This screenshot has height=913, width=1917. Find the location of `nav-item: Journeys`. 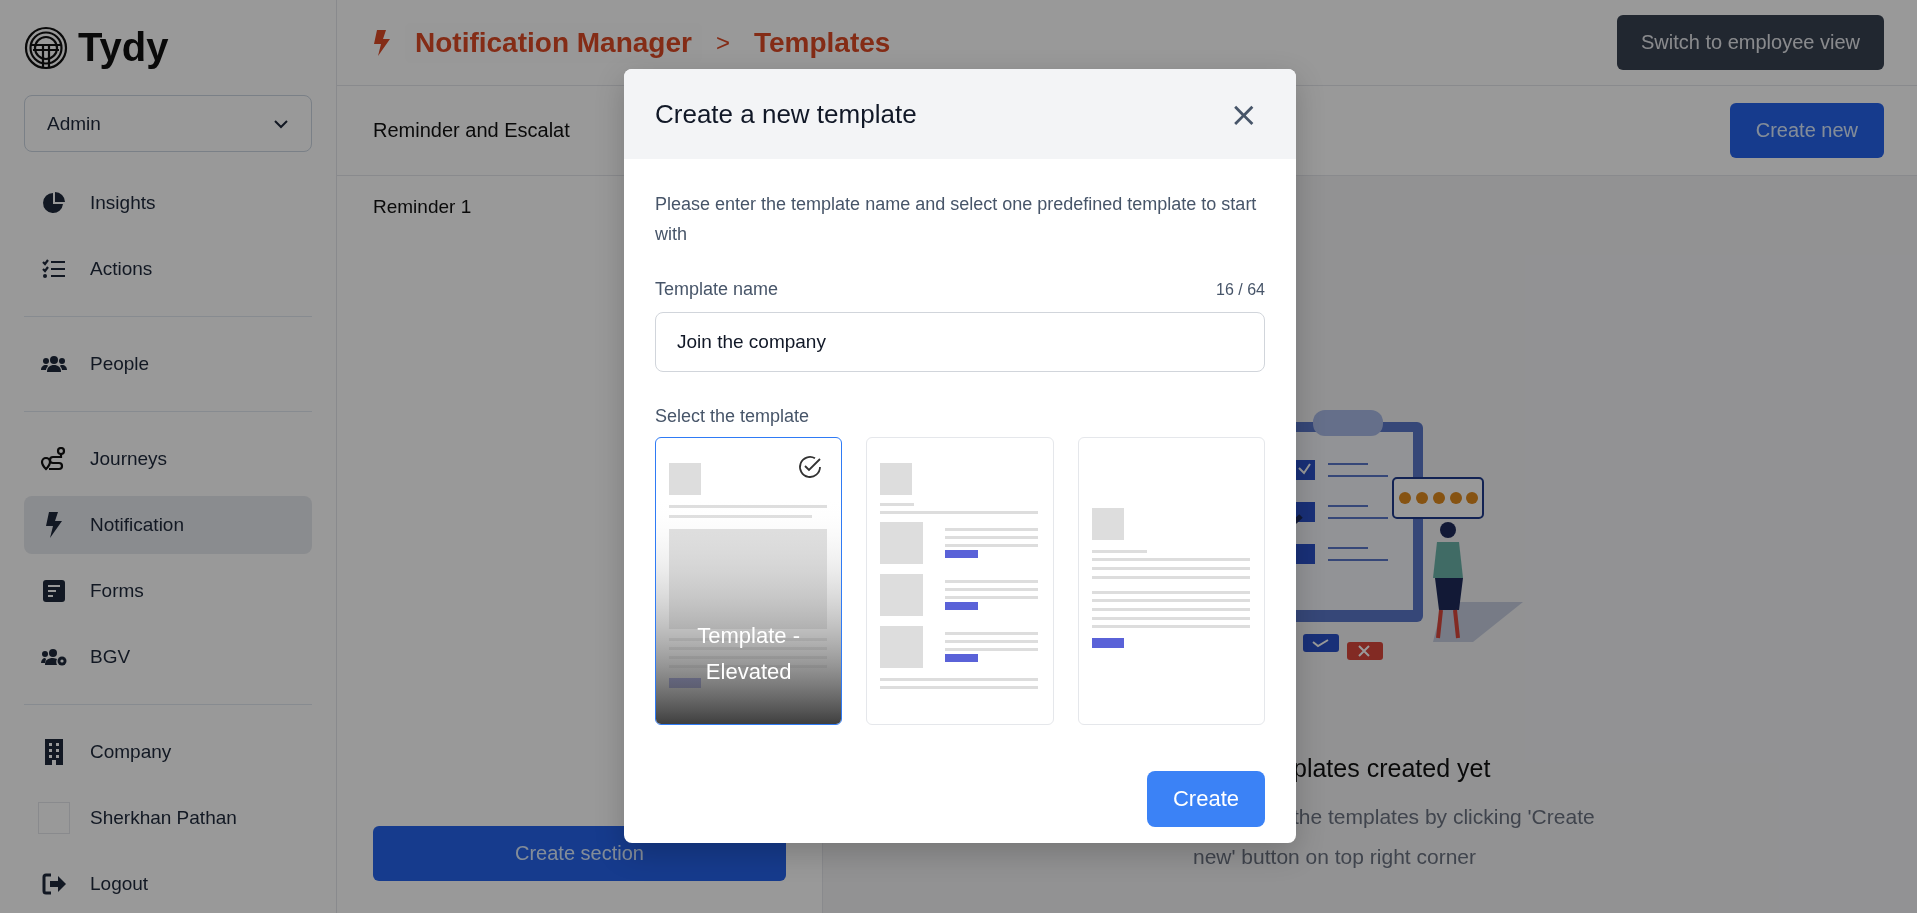

nav-item: Journeys is located at coordinates (168, 459).